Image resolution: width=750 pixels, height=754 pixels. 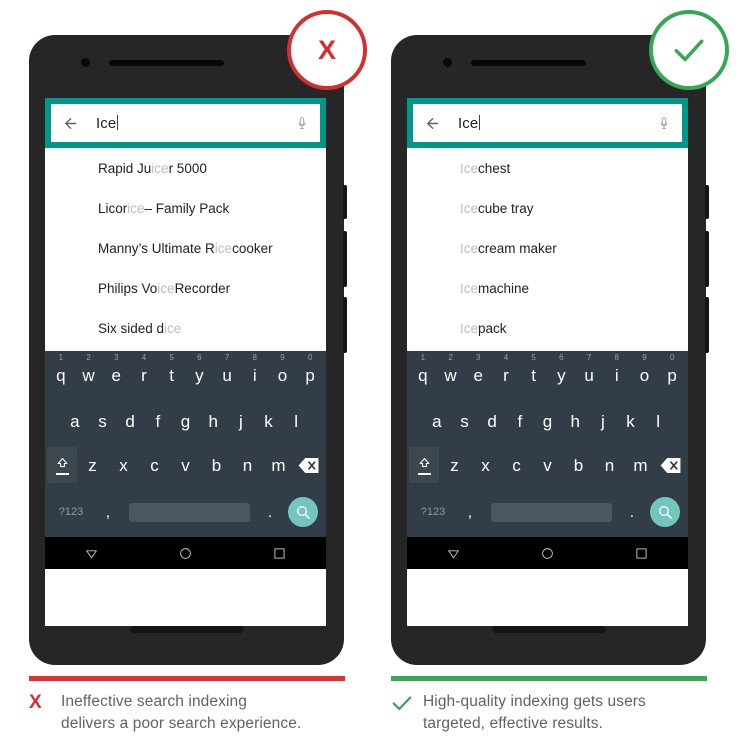 I want to click on suggestion-item: Ice cream maker, so click(x=547, y=248).